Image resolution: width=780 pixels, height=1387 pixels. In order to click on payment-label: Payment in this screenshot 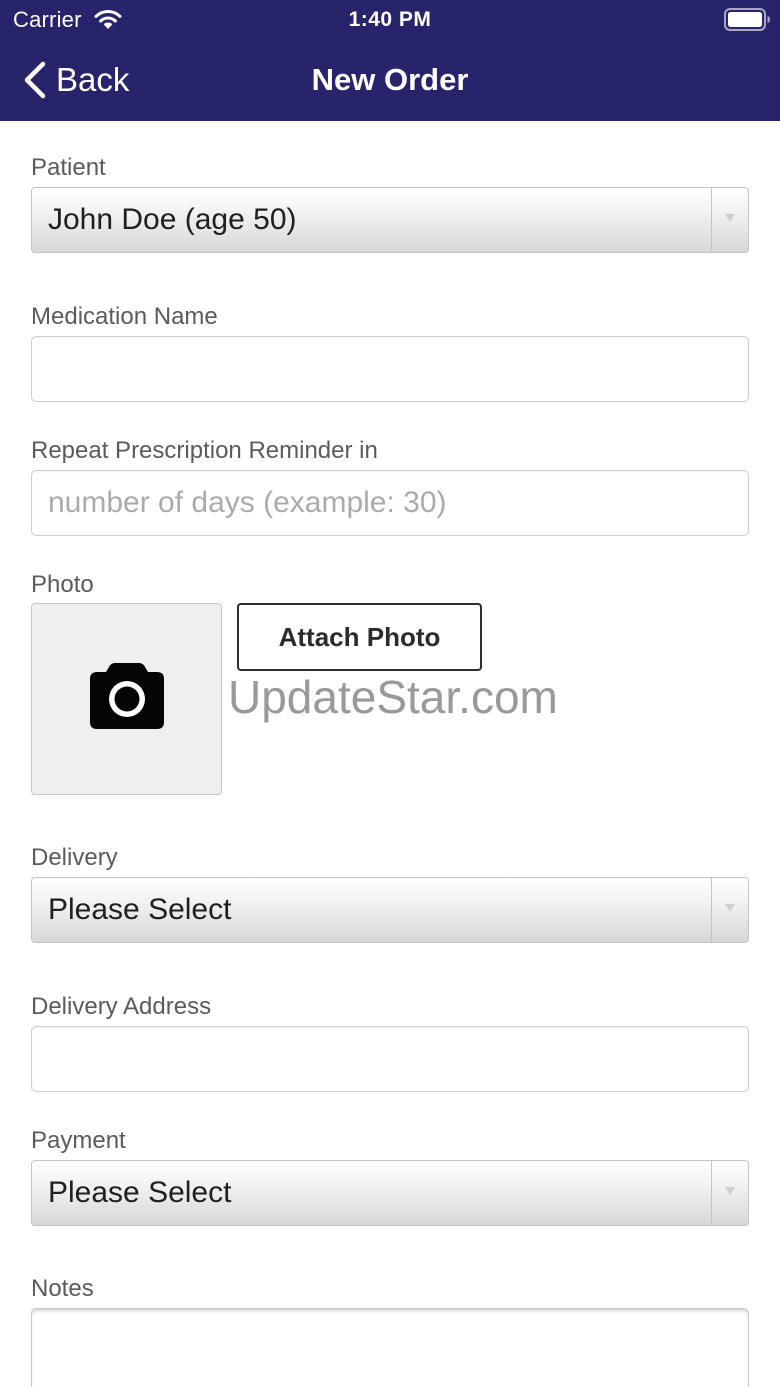, I will do `click(78, 1140)`.